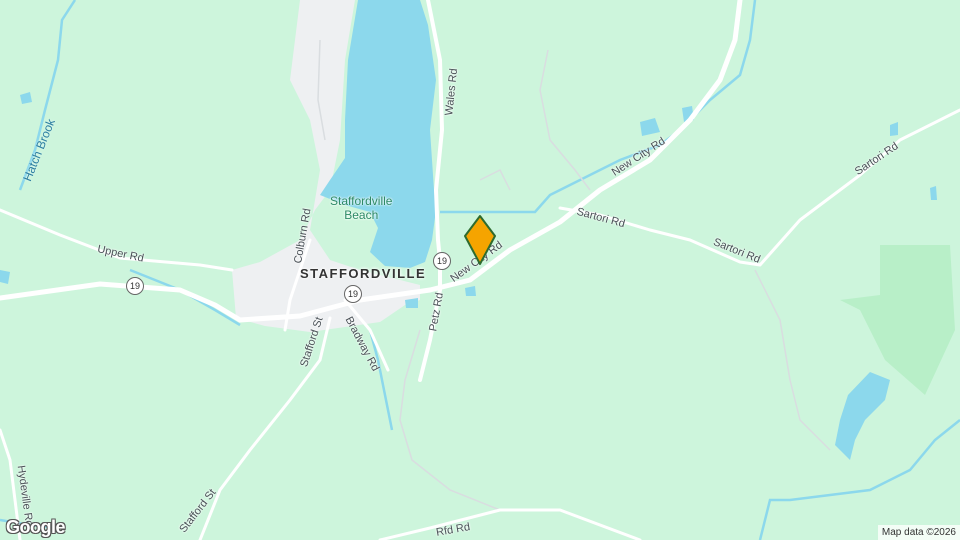 The image size is (960, 540). I want to click on stream-southeast, so click(859, 479).